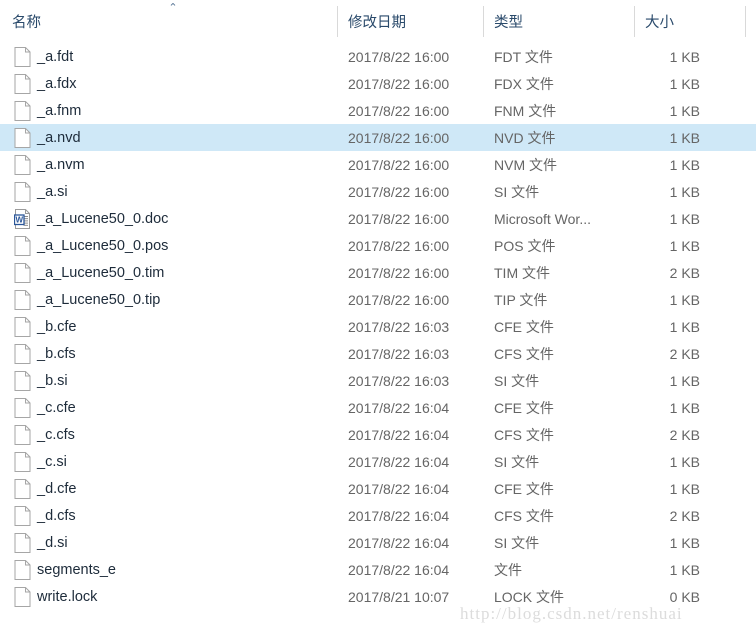  What do you see at coordinates (52, 380) in the screenshot?
I see `file-name-label: _b.si` at bounding box center [52, 380].